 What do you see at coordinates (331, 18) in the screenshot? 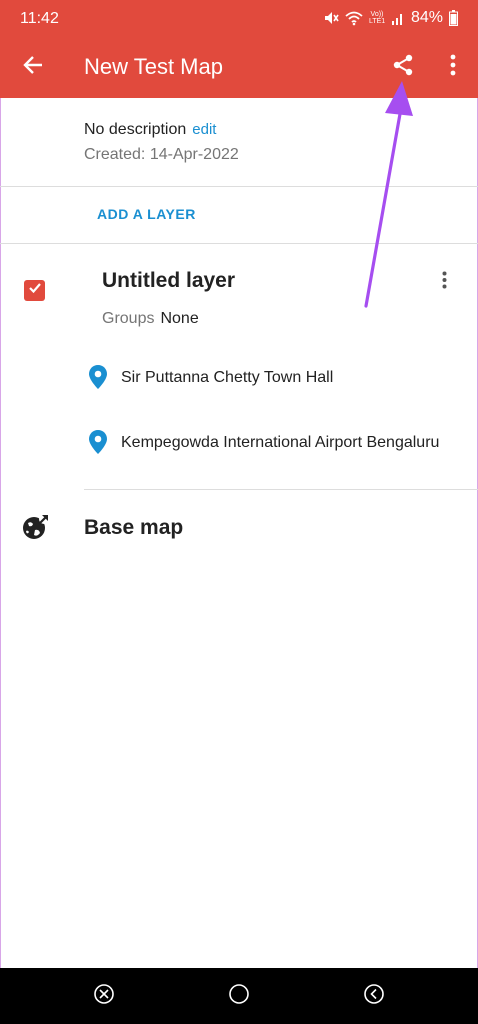
I see `mute-icon` at bounding box center [331, 18].